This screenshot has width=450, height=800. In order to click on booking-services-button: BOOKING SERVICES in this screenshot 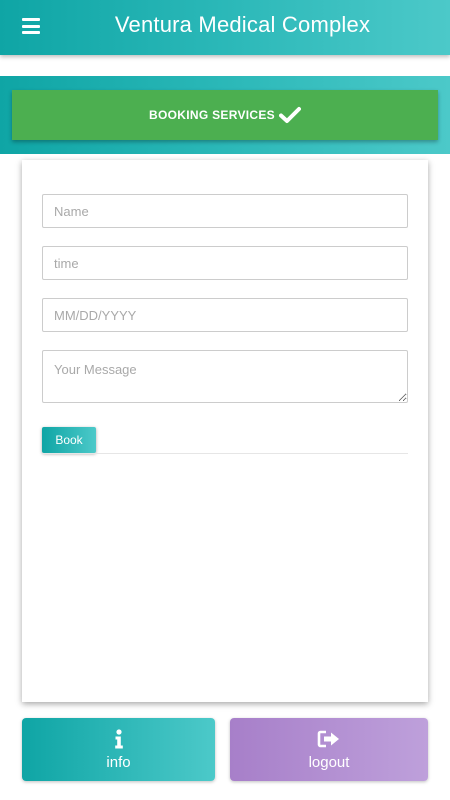, I will do `click(225, 115)`.